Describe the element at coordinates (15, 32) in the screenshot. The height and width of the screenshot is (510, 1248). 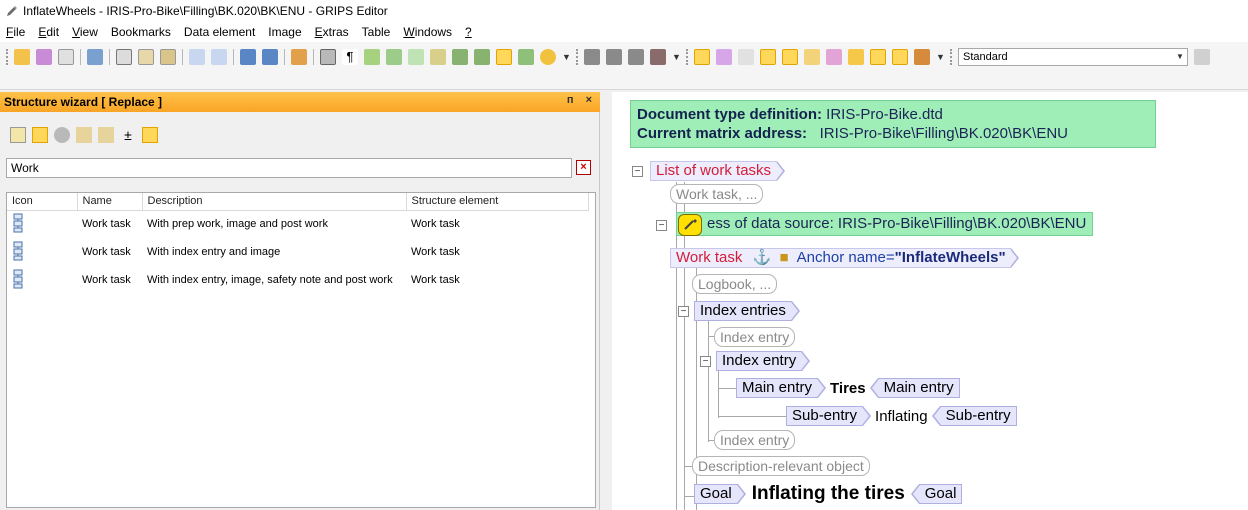
I see `menu-file: File` at that location.